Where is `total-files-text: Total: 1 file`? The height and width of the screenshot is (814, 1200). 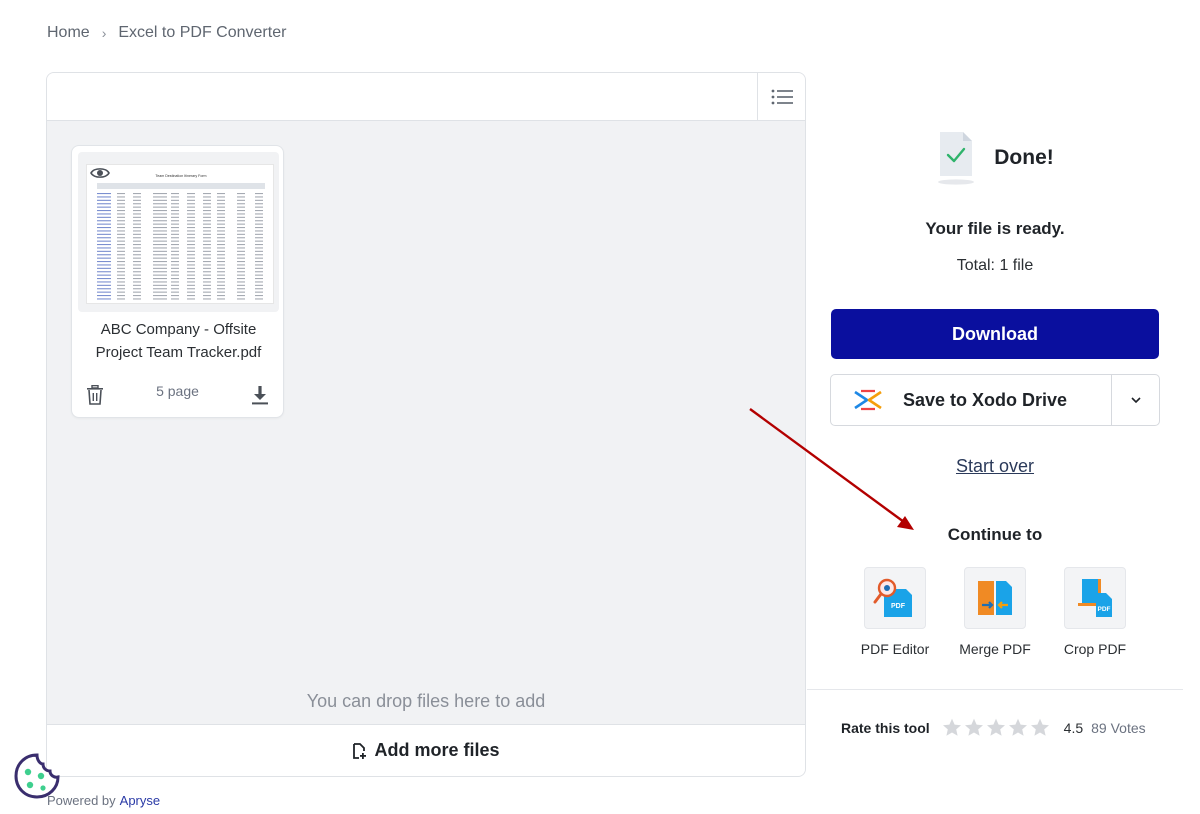 total-files-text: Total: 1 file is located at coordinates (995, 265).